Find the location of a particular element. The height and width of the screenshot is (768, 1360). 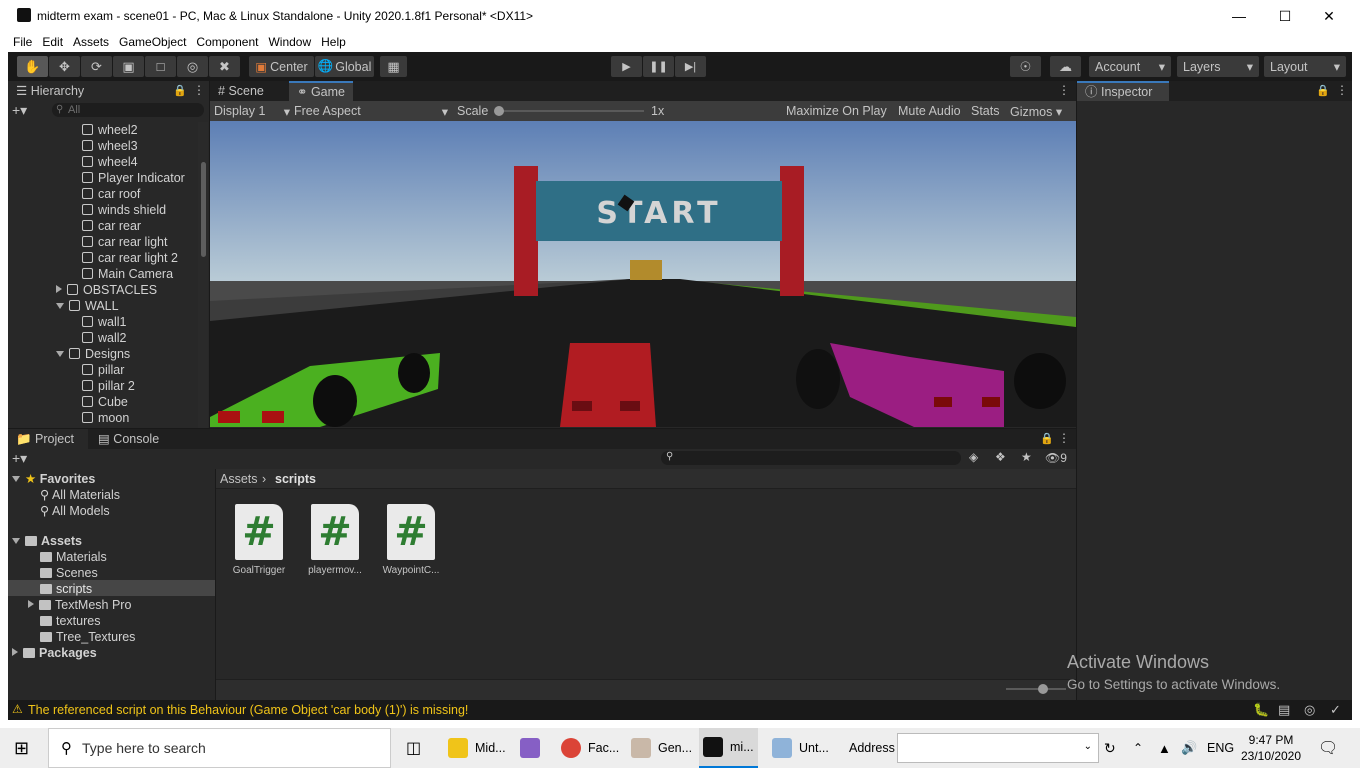

hierarchy-item: Cube is located at coordinates (105, 402).